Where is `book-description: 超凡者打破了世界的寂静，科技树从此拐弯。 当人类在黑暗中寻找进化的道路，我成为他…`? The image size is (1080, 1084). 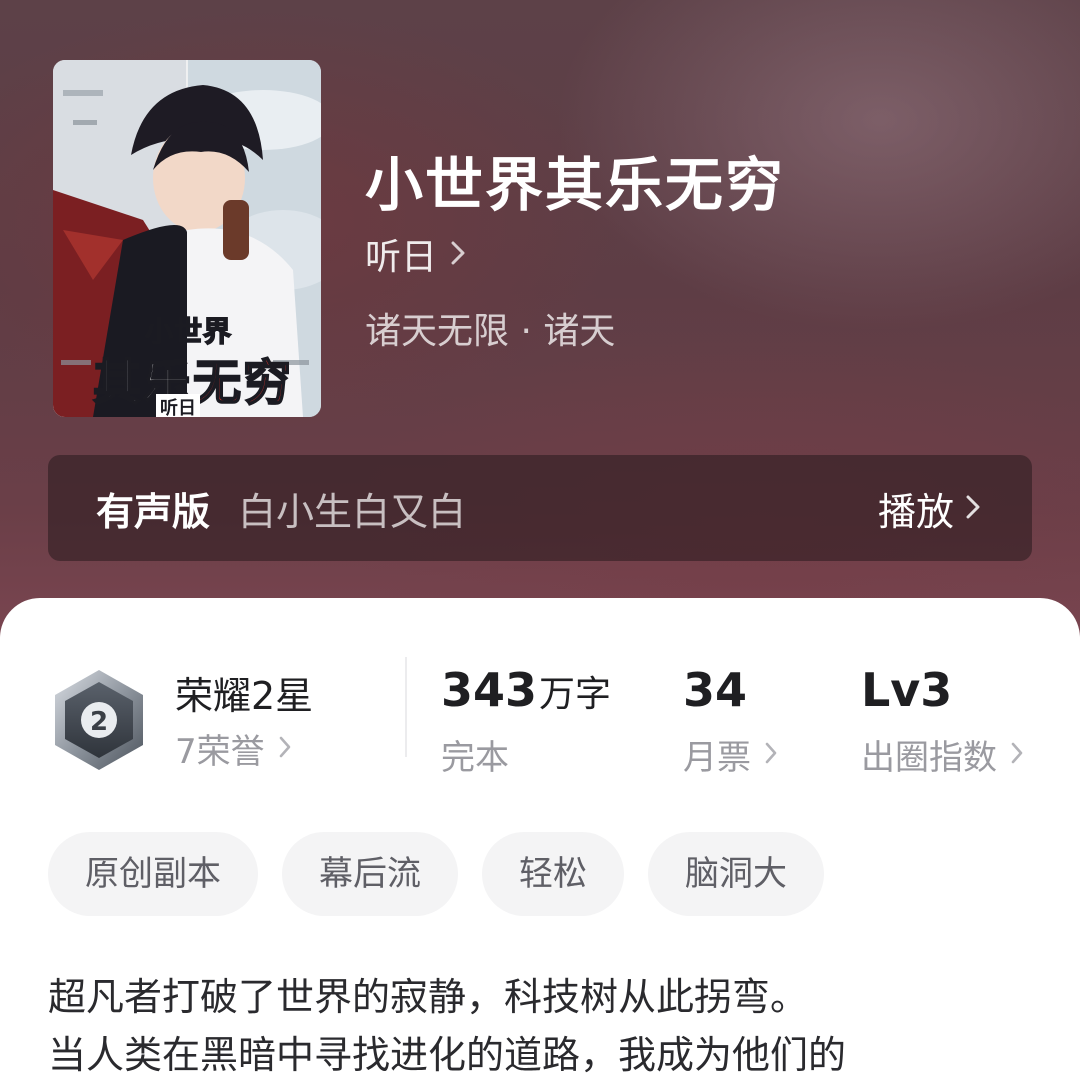 book-description: 超凡者打破了世界的寂静，科技树从此拐弯。 当人类在黑暗中寻找进化的道路，我成为他… is located at coordinates (548, 1026).